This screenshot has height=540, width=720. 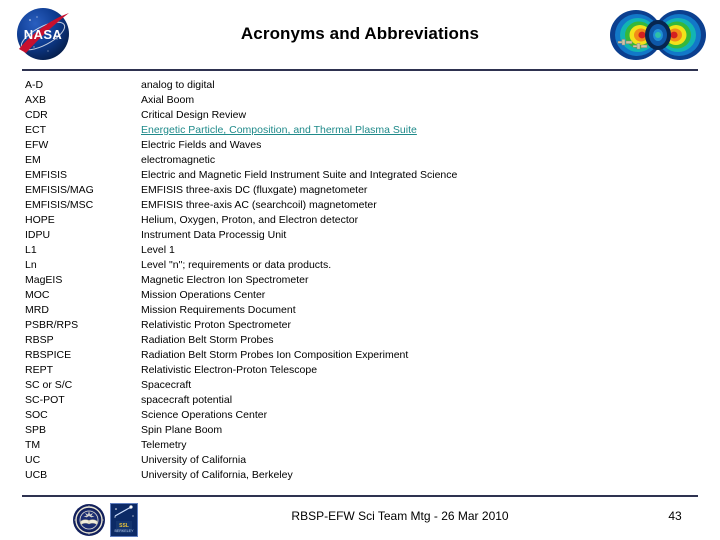 What do you see at coordinates (182, 430) in the screenshot?
I see `acronym-definition: Spin Plane Boom` at bounding box center [182, 430].